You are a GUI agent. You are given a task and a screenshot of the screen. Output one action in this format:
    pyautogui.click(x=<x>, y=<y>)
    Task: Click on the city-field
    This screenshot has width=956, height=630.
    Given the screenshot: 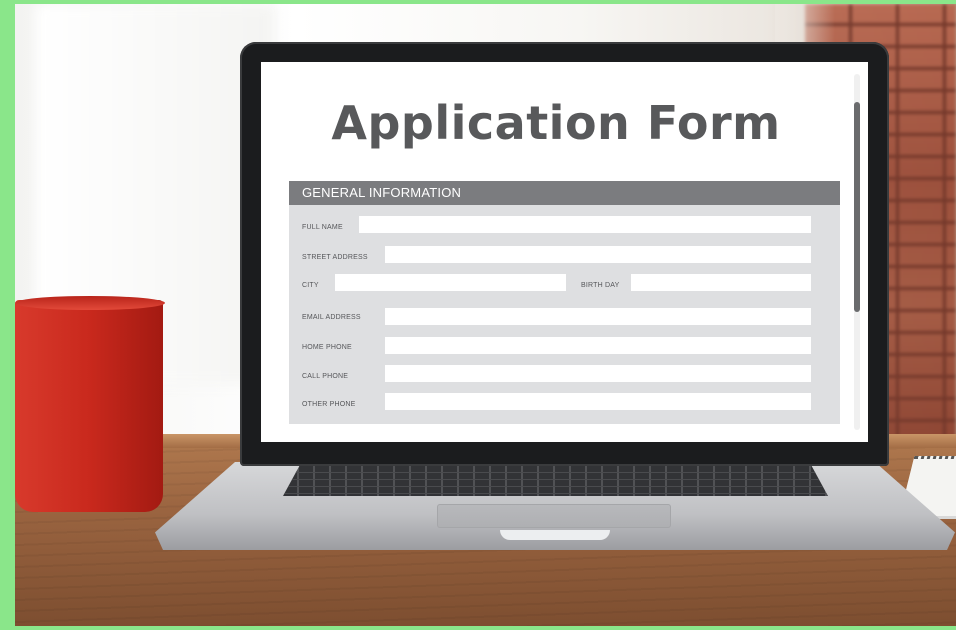 What is the action you would take?
    pyautogui.click(x=450, y=282)
    